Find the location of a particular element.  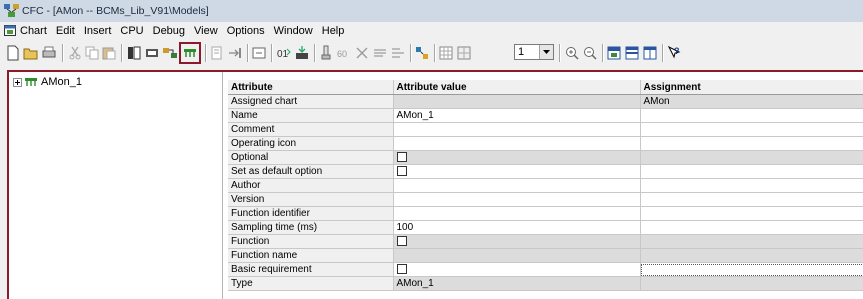

table-row: Author is located at coordinates (545, 185).